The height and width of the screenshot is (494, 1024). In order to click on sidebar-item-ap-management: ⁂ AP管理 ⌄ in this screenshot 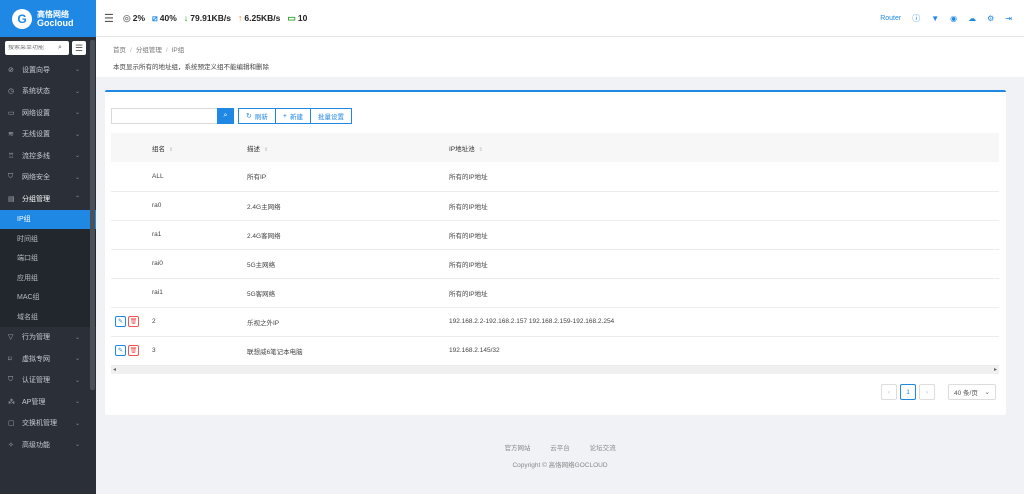, I will do `click(48, 402)`.